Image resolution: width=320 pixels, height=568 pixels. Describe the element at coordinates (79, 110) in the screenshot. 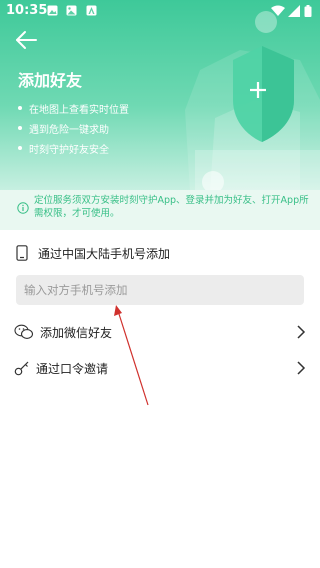

I see `feature-text: 在地图上查看实时位置` at that location.